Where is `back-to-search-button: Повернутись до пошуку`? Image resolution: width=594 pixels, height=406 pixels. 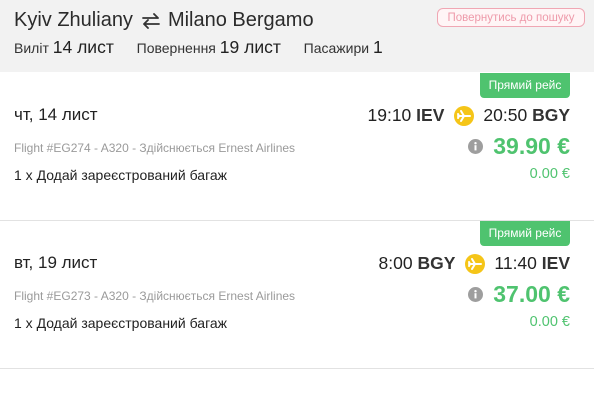 back-to-search-button: Повернутись до пошуку is located at coordinates (511, 17).